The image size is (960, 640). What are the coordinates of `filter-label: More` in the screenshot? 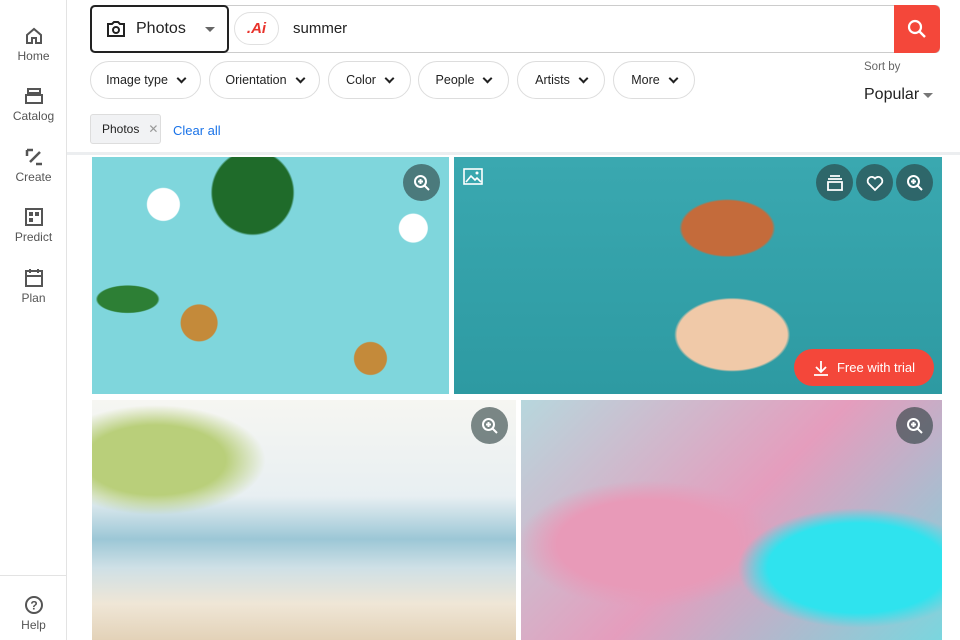 It's located at (645, 80).